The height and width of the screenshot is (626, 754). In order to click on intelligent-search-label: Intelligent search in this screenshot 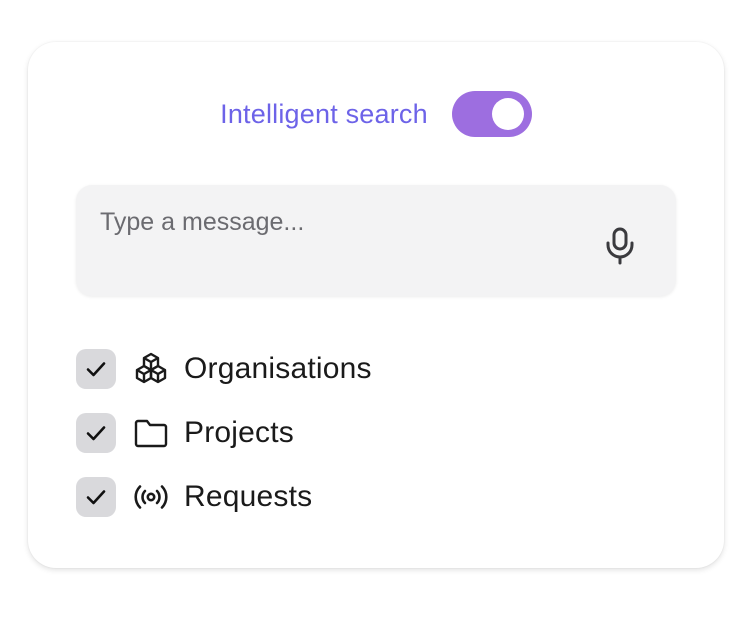, I will do `click(324, 113)`.